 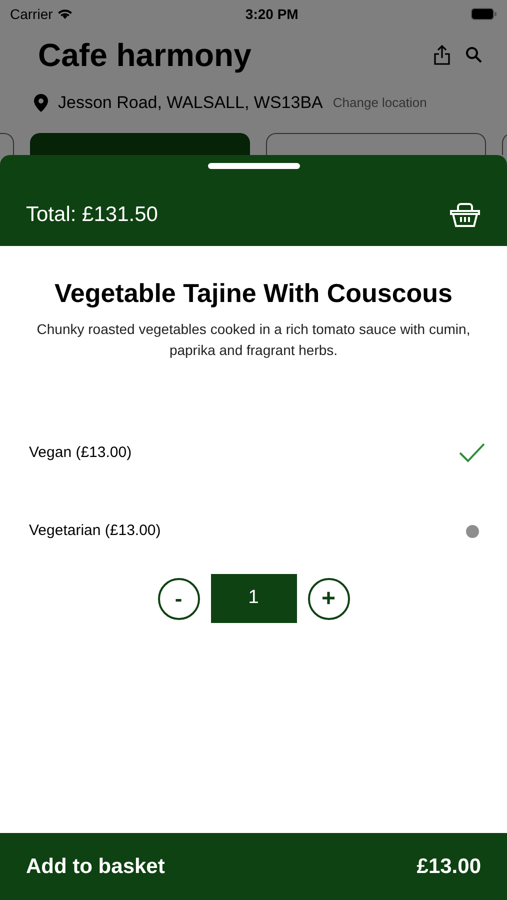 I want to click on increase-button: +, so click(x=329, y=599).